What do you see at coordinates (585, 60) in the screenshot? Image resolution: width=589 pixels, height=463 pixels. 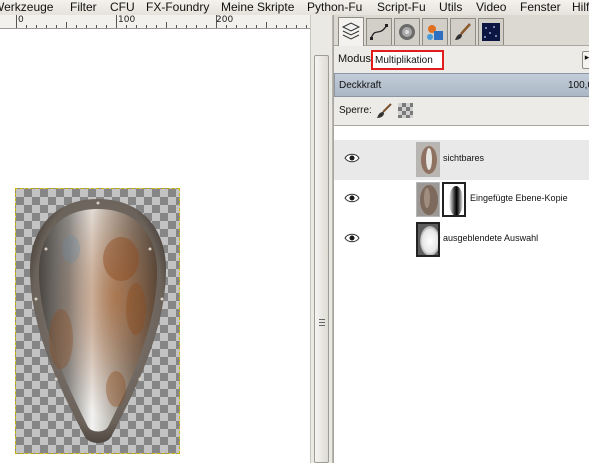 I see `mode-dropdown-button: ▸` at bounding box center [585, 60].